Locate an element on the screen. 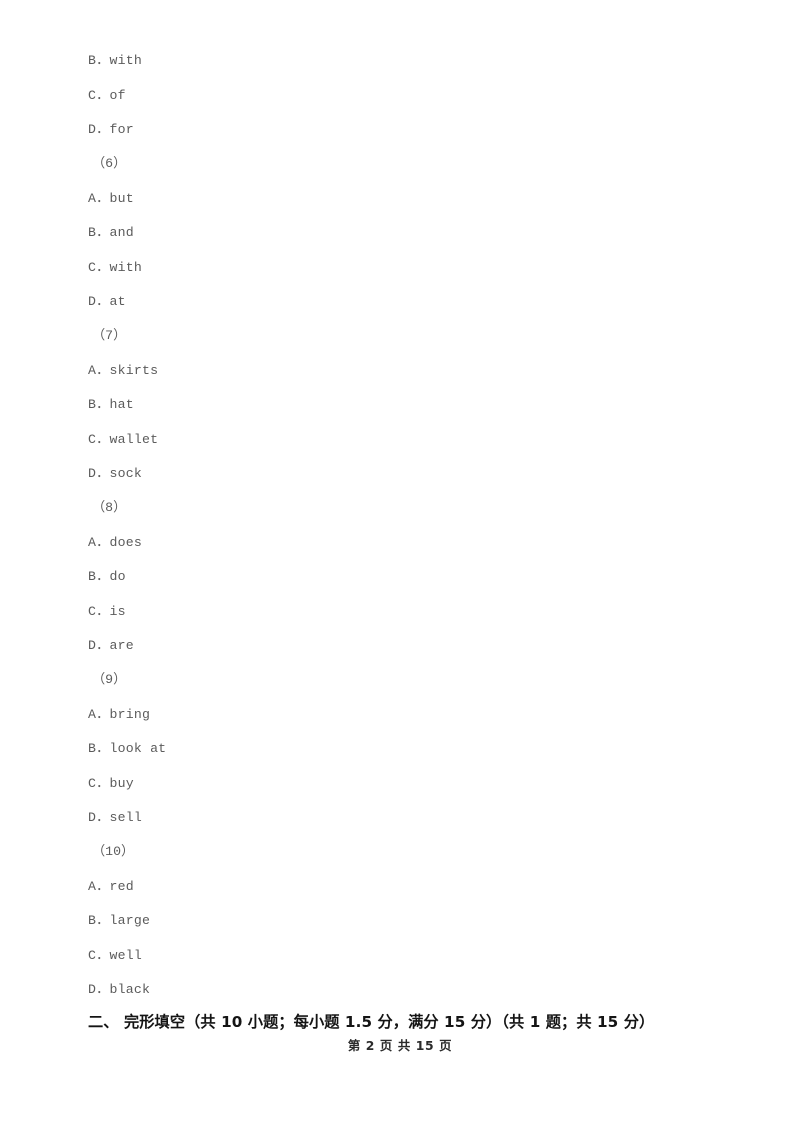 This screenshot has width=800, height=1132. answer-option: C．wallet is located at coordinates (123, 439).